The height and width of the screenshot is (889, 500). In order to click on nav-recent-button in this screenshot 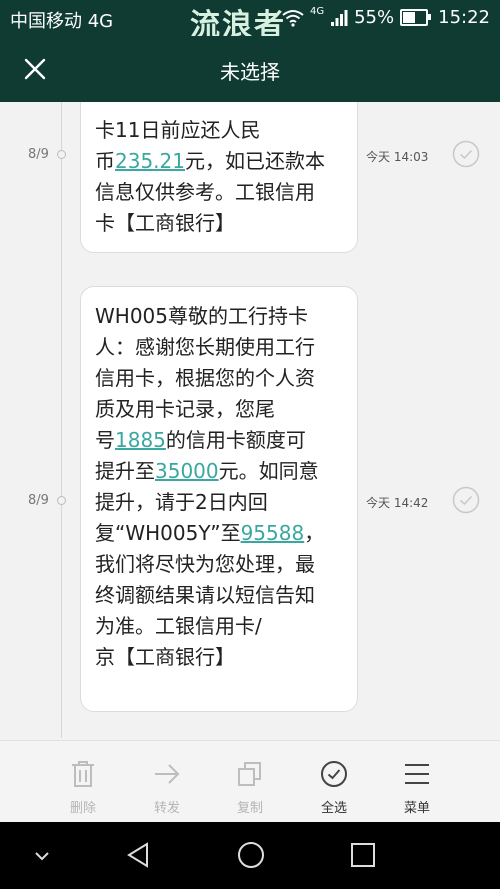, I will do `click(363, 857)`.